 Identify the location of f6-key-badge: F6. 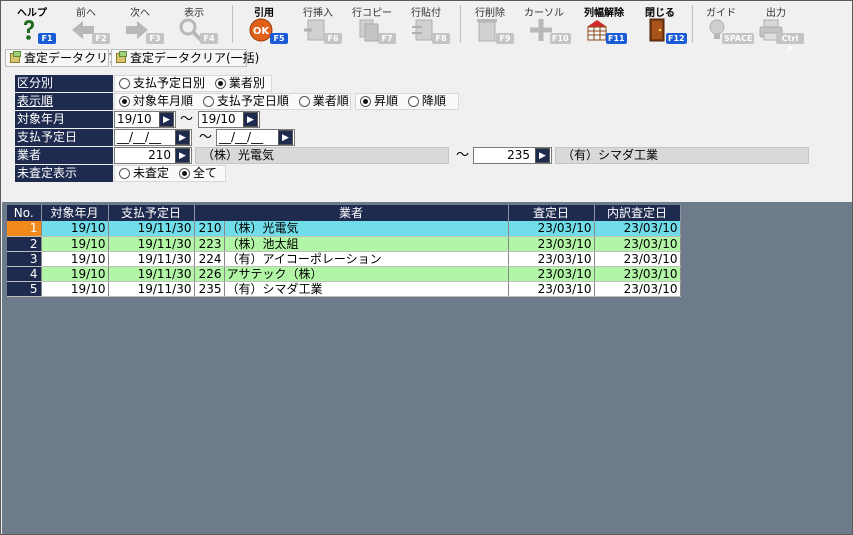
(333, 38).